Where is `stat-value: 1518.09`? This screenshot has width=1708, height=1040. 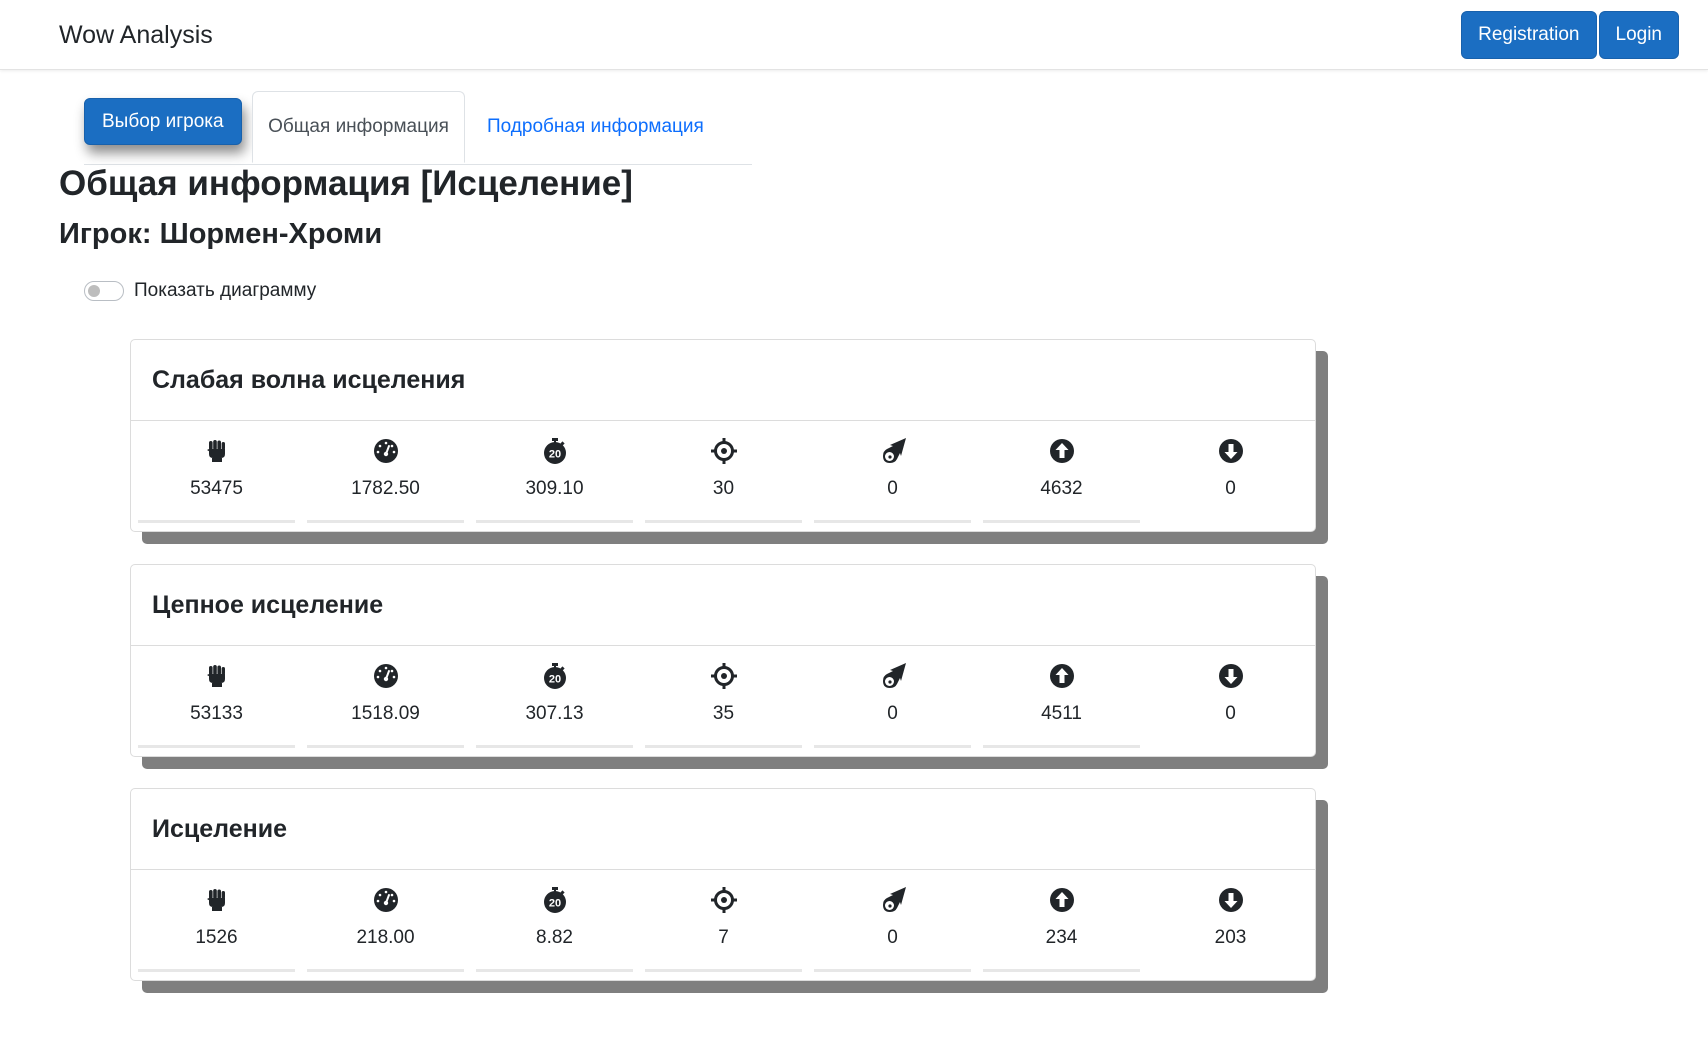
stat-value: 1518.09 is located at coordinates (385, 713).